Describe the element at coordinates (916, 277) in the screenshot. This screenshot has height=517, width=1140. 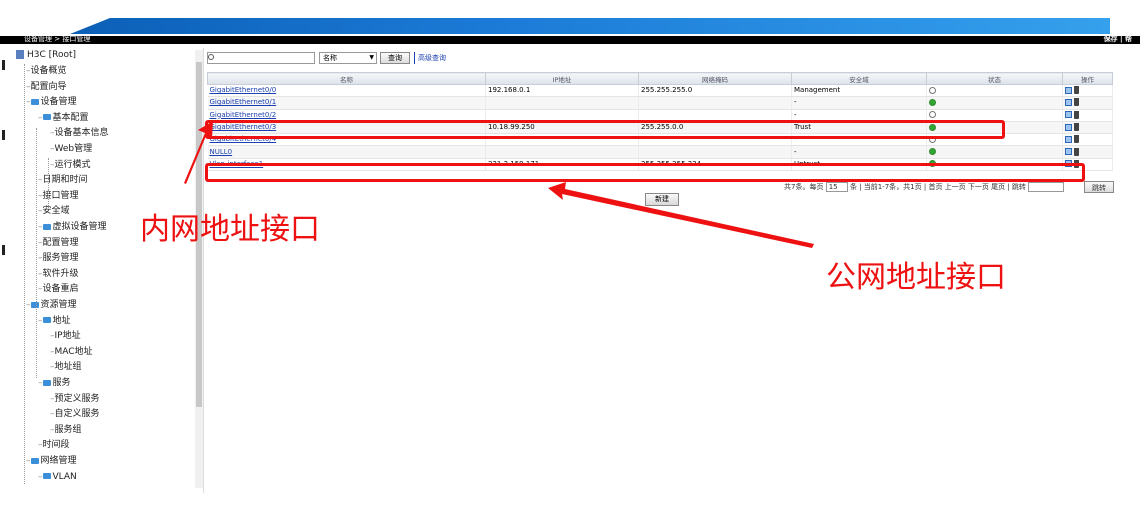
I see `annotation-public-label: 公网地址接口` at that location.